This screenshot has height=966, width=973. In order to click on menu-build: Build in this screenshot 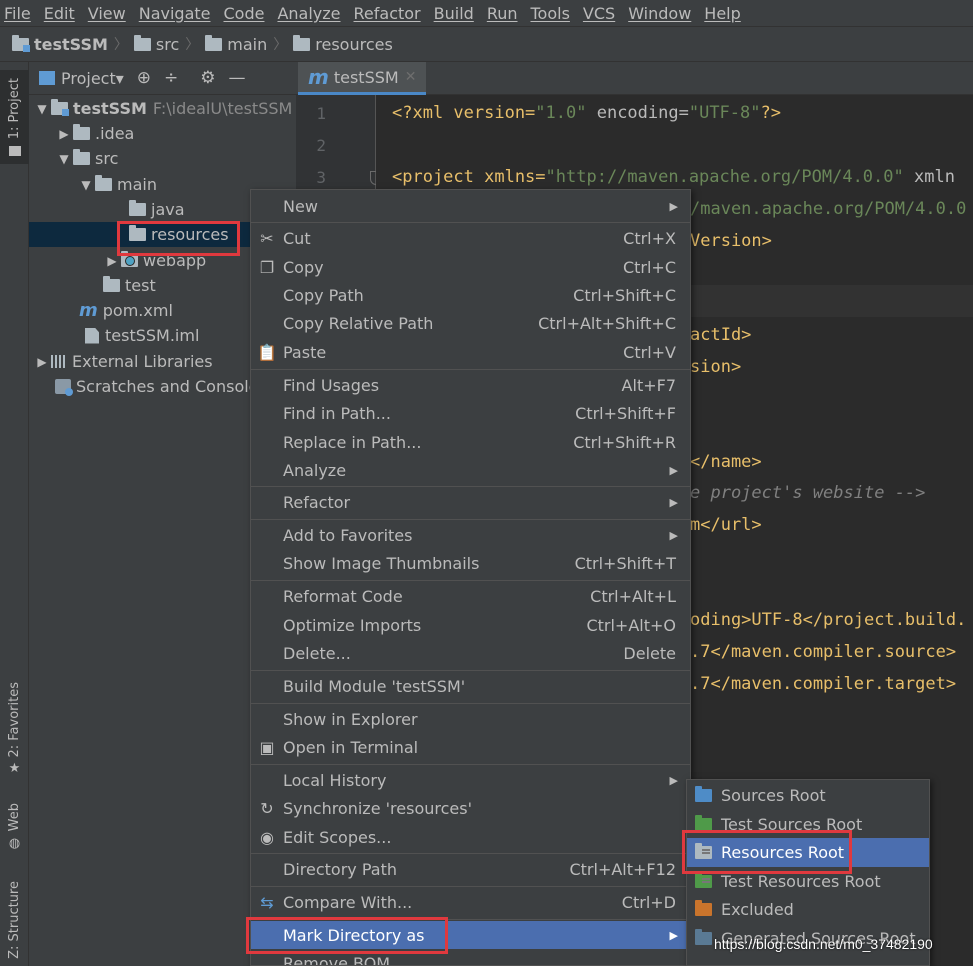, I will do `click(454, 13)`.